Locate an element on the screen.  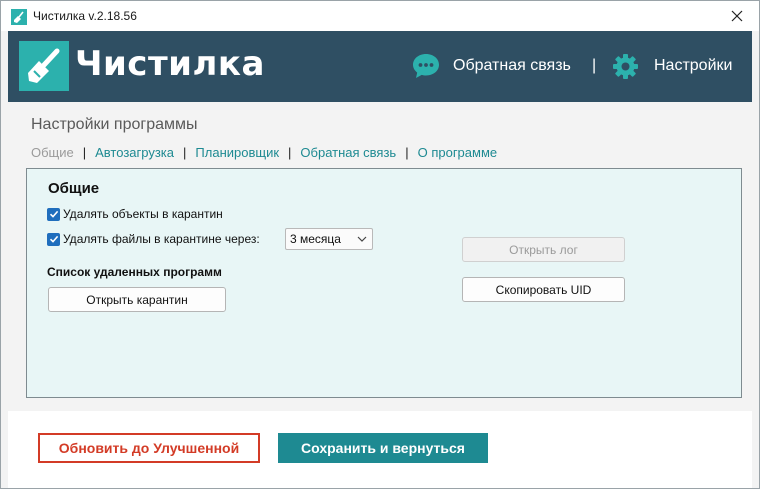
delete-quarantine-after-checkbox is located at coordinates (53, 239).